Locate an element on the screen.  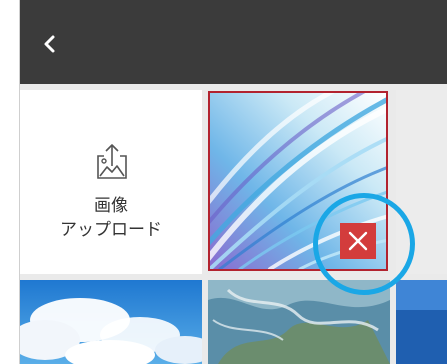
coastline-image-tile is located at coordinates (299, 322).